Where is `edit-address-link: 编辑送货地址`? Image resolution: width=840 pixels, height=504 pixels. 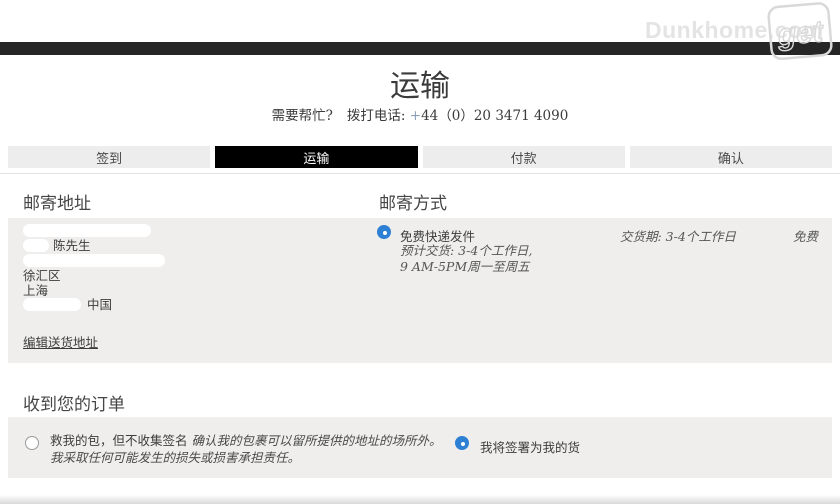 edit-address-link: 编辑送货地址 is located at coordinates (60, 343).